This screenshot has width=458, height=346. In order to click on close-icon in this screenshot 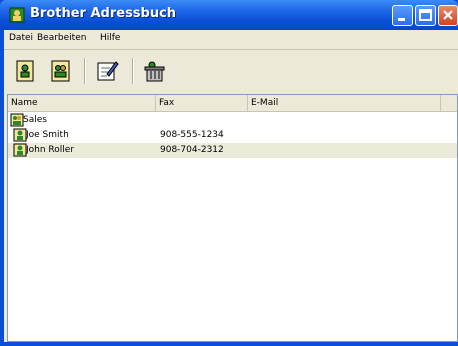, I will do `click(448, 15)`.